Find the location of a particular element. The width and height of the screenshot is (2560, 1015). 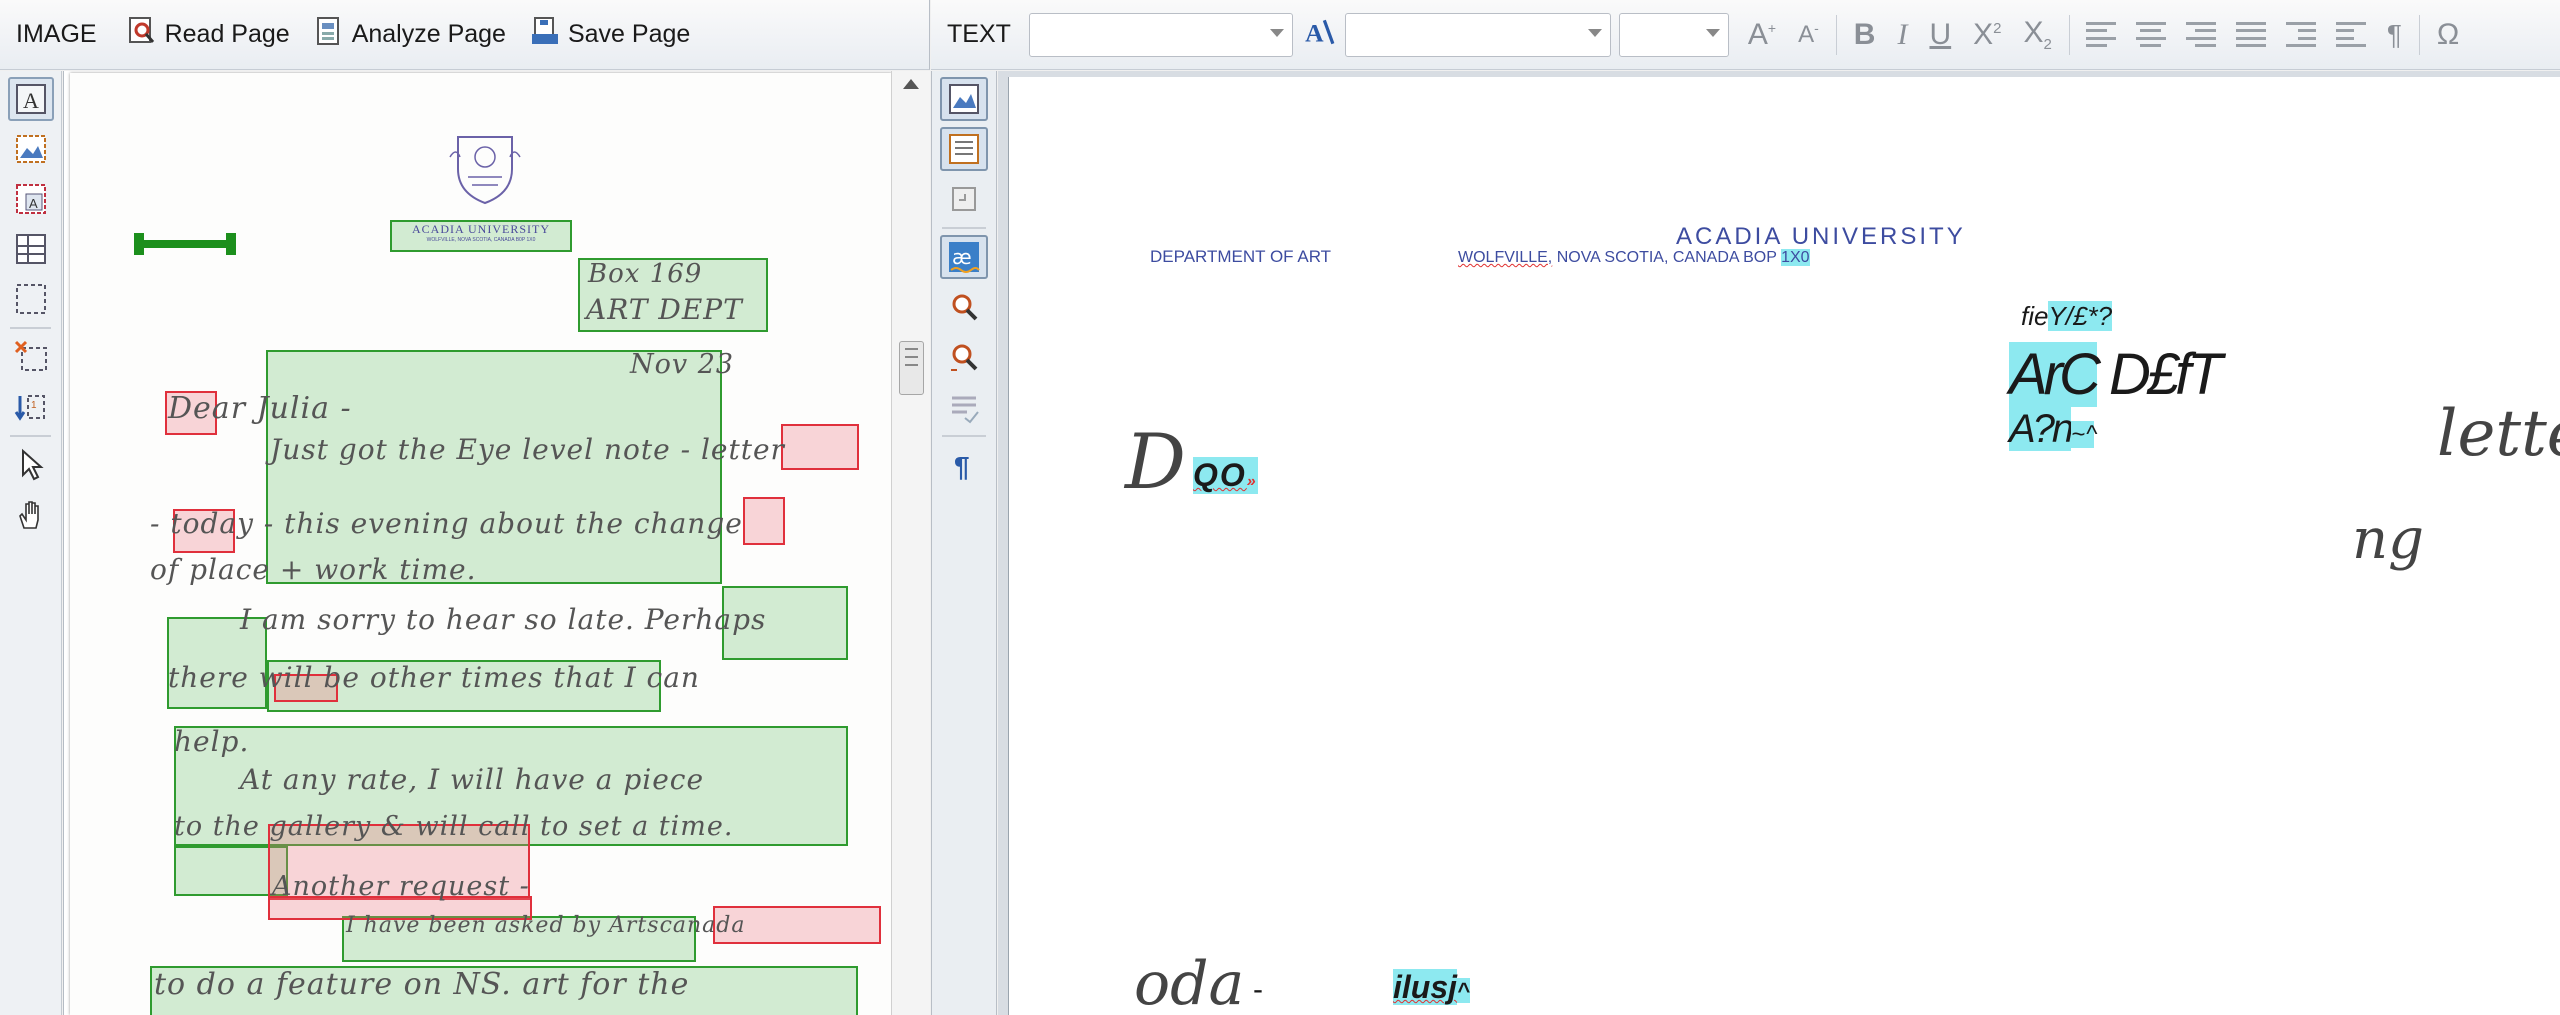

decrease-font-button: A- is located at coordinates (1808, 34).